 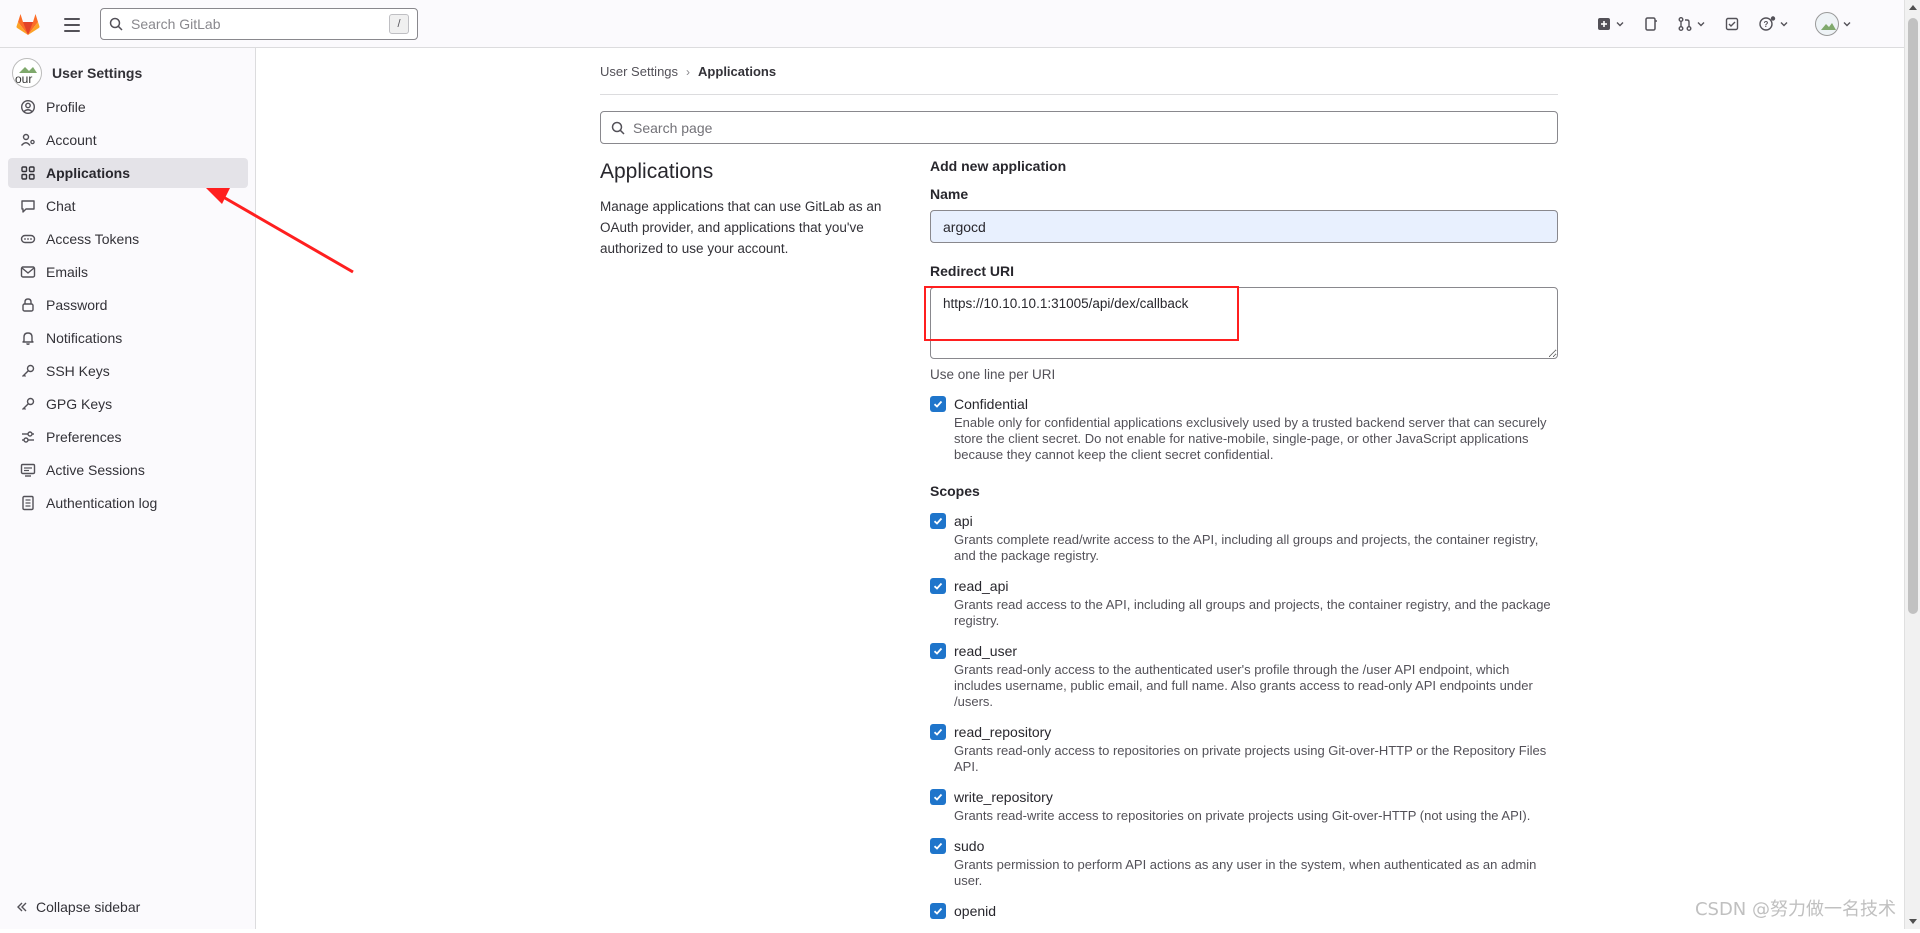 I want to click on sidebar-item-password: Password, so click(x=128, y=305).